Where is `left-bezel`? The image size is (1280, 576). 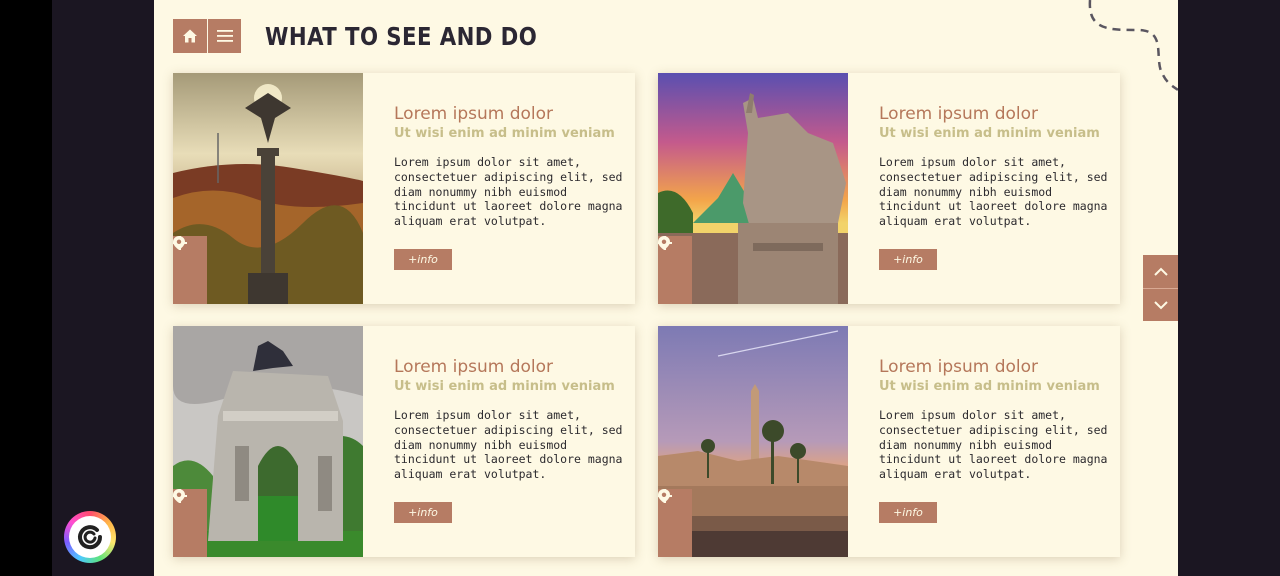 left-bezel is located at coordinates (26, 288).